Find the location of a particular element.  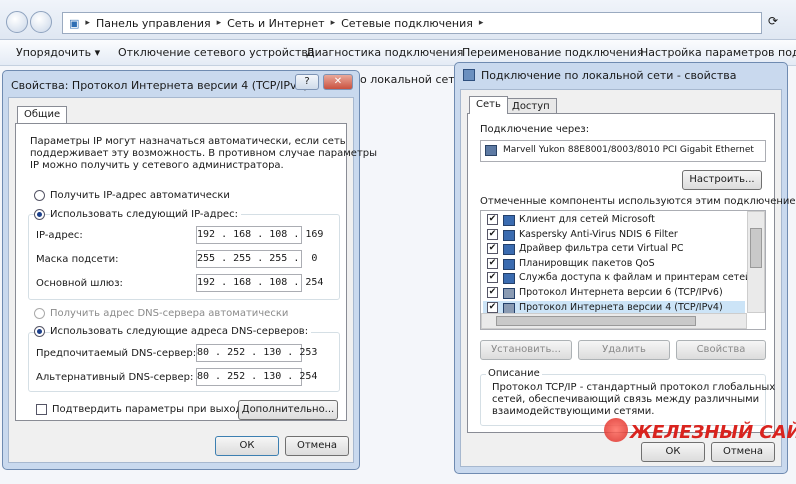

connect-via-label: Подключение через: is located at coordinates (535, 129).